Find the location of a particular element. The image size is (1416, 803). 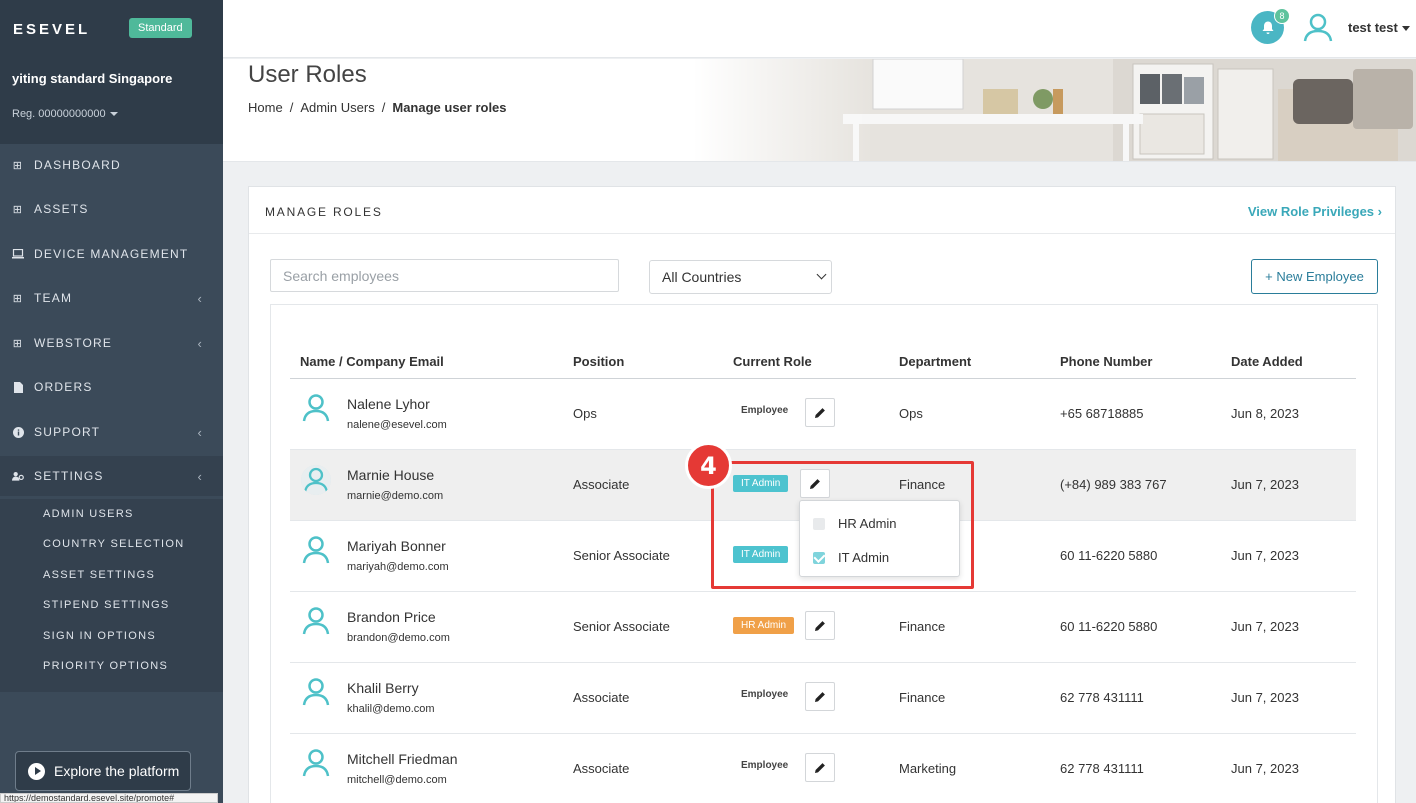

column-header-department: Department is located at coordinates (935, 361).